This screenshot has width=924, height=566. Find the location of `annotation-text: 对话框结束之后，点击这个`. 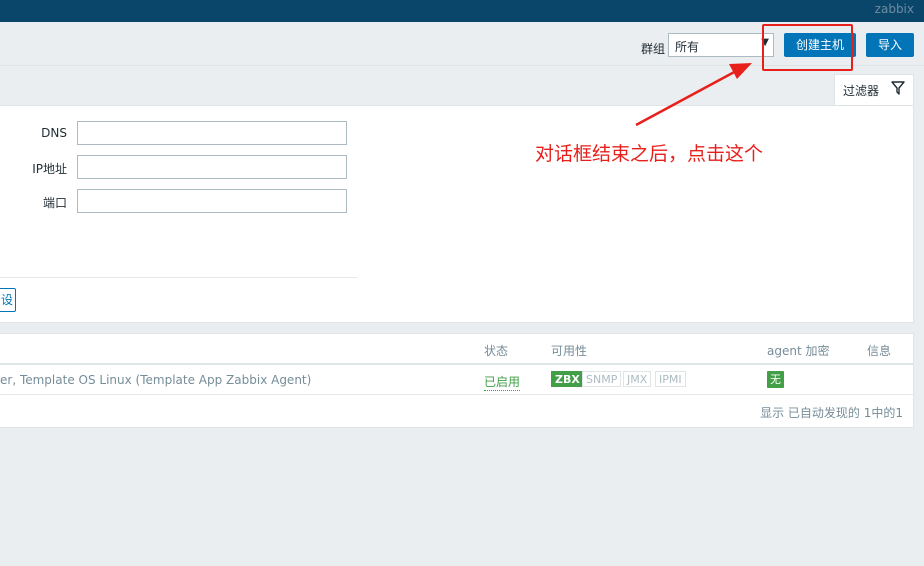

annotation-text: 对话框结束之后，点击这个 is located at coordinates (649, 154).